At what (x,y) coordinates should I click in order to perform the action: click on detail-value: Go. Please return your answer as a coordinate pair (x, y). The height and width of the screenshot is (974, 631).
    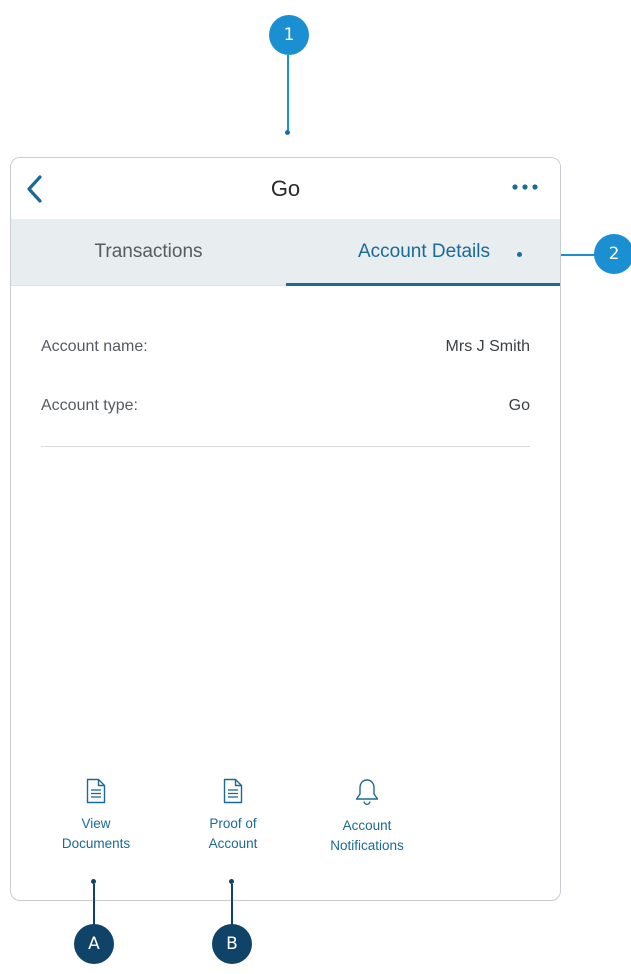
    Looking at the image, I should click on (519, 405).